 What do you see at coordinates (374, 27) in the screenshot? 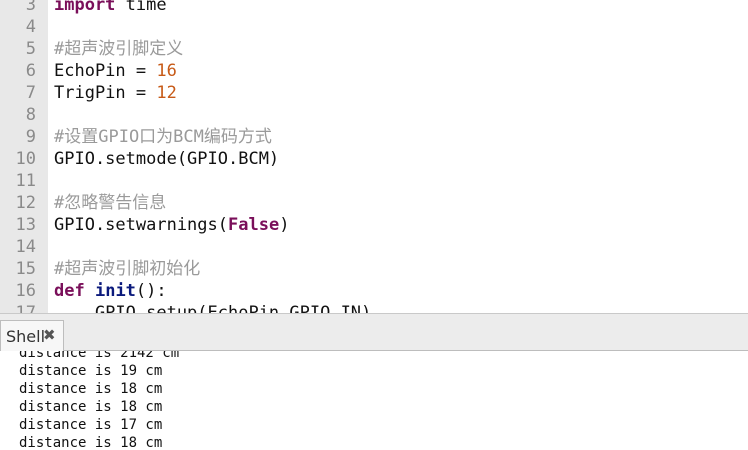
I see `code-line: 4` at bounding box center [374, 27].